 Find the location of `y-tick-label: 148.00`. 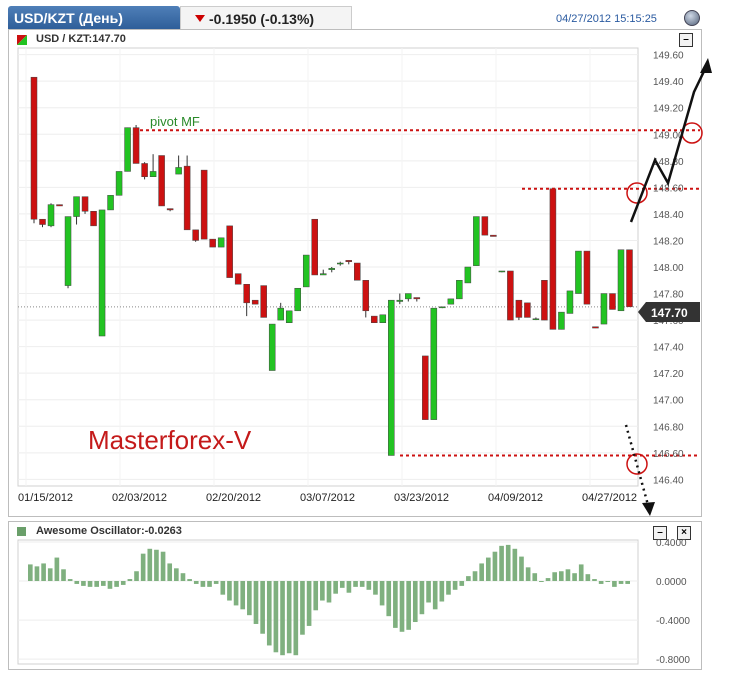

y-tick-label: 148.00 is located at coordinates (668, 268).